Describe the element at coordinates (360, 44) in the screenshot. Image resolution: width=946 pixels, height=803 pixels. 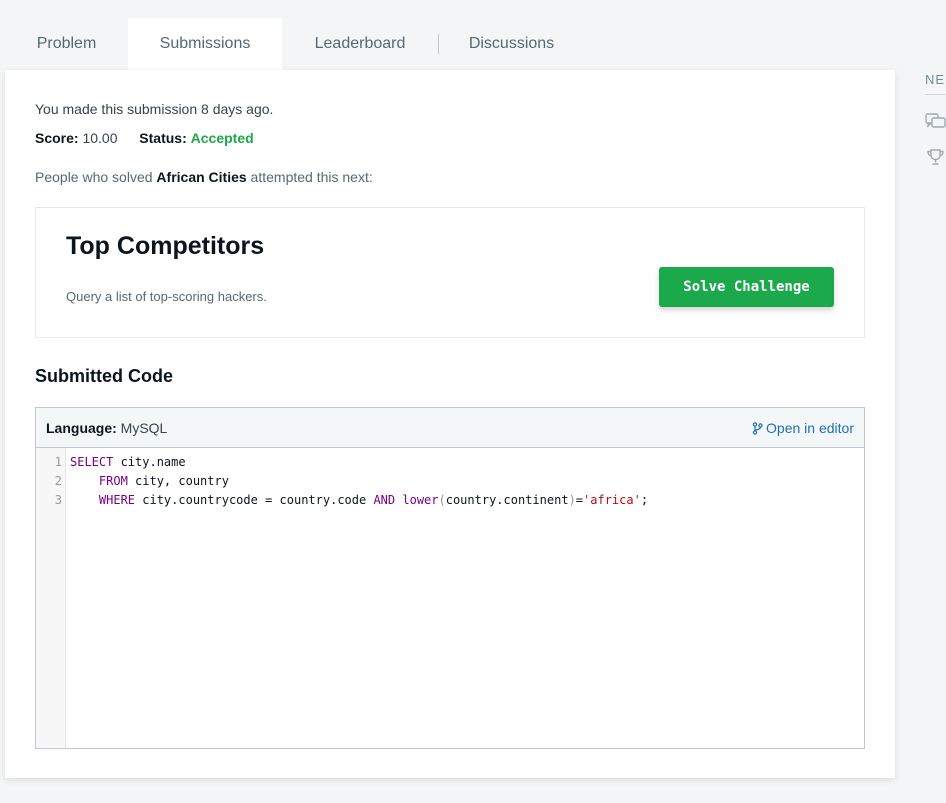
I see `tab-leaderboard: Leaderboard` at that location.